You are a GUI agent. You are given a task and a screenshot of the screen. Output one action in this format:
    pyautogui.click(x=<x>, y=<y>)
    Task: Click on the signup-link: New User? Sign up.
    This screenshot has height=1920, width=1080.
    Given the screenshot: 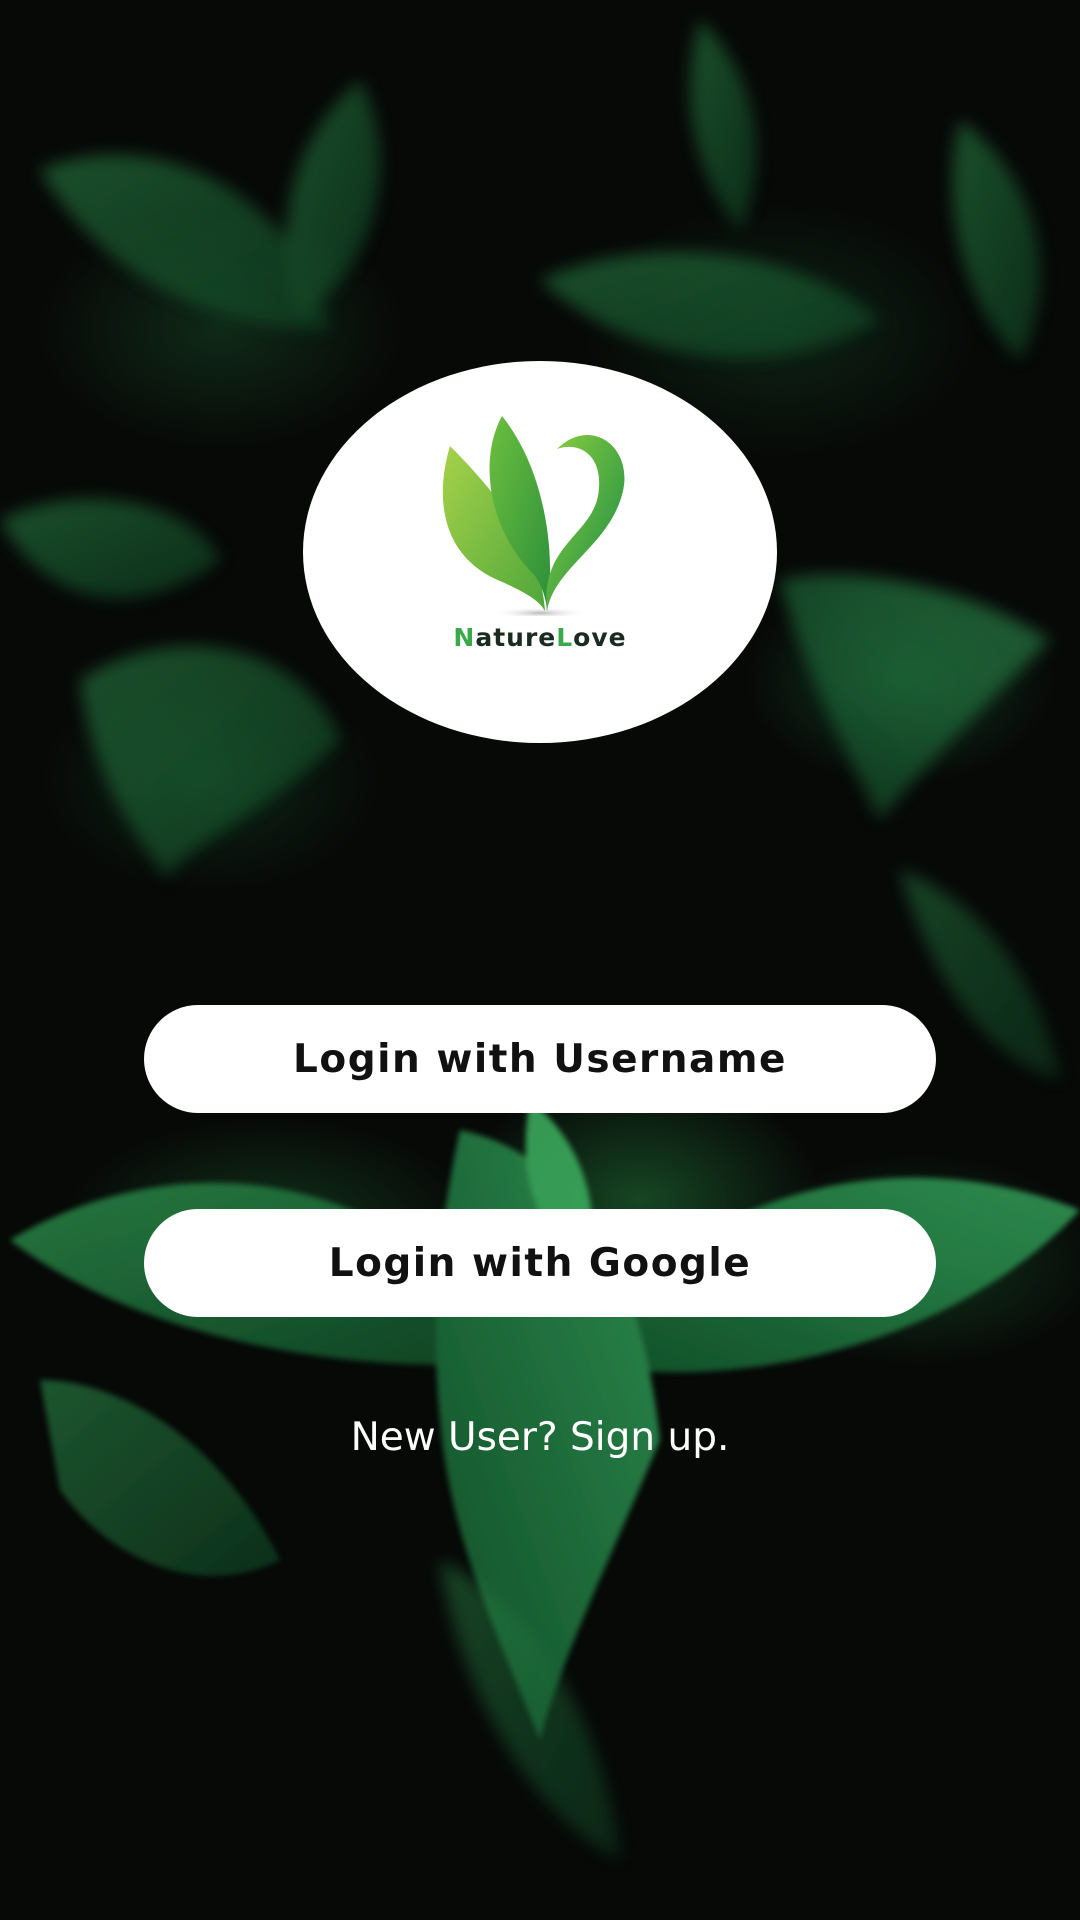 What is the action you would take?
    pyautogui.click(x=540, y=1437)
    